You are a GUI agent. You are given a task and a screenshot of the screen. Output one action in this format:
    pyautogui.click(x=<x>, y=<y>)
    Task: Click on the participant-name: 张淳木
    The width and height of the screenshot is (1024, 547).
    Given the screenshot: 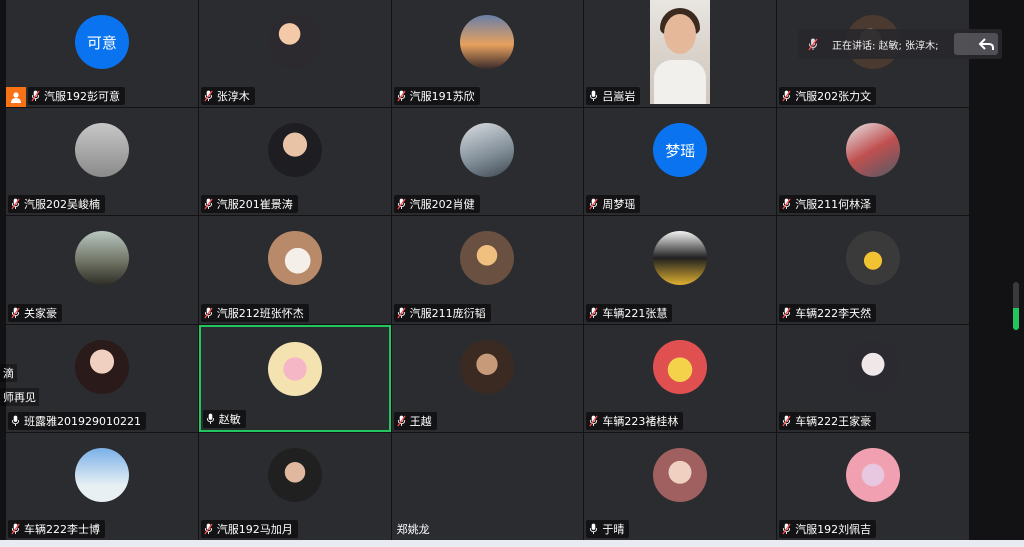 What is the action you would take?
    pyautogui.click(x=233, y=97)
    